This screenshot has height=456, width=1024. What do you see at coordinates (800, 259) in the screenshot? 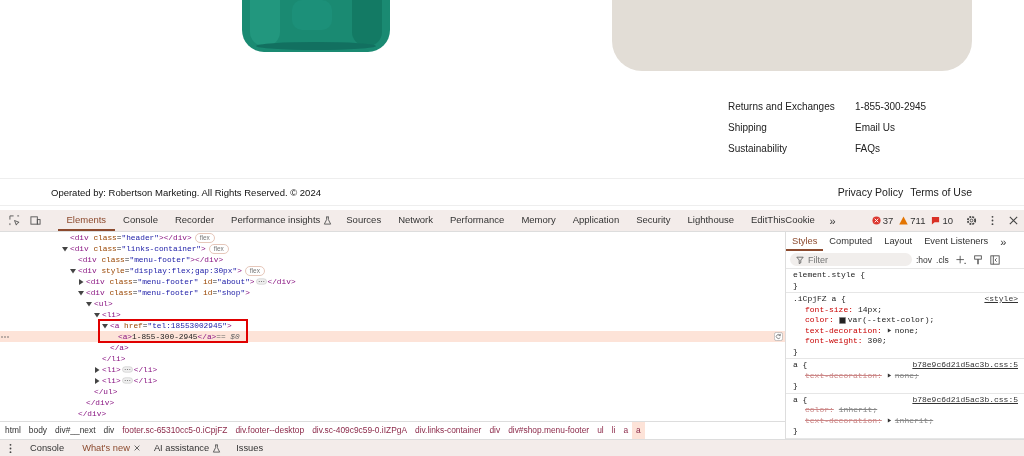
I see `funnel-icon` at bounding box center [800, 259].